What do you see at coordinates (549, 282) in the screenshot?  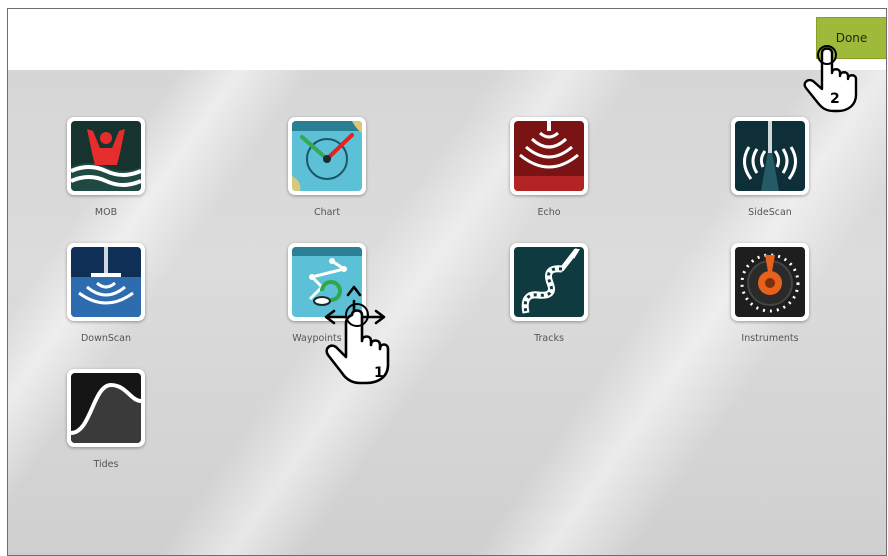 I see `tracks-icon` at bounding box center [549, 282].